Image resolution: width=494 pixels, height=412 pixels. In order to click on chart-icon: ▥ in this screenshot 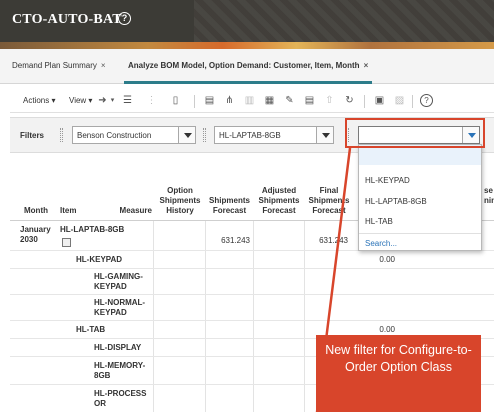, I will do `click(249, 100)`.